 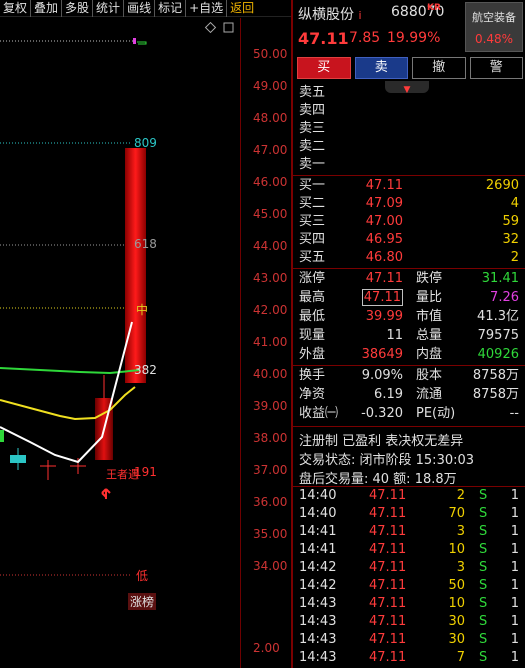 What do you see at coordinates (312, 128) in the screenshot?
I see `sell-level-3: 卖三` at bounding box center [312, 128].